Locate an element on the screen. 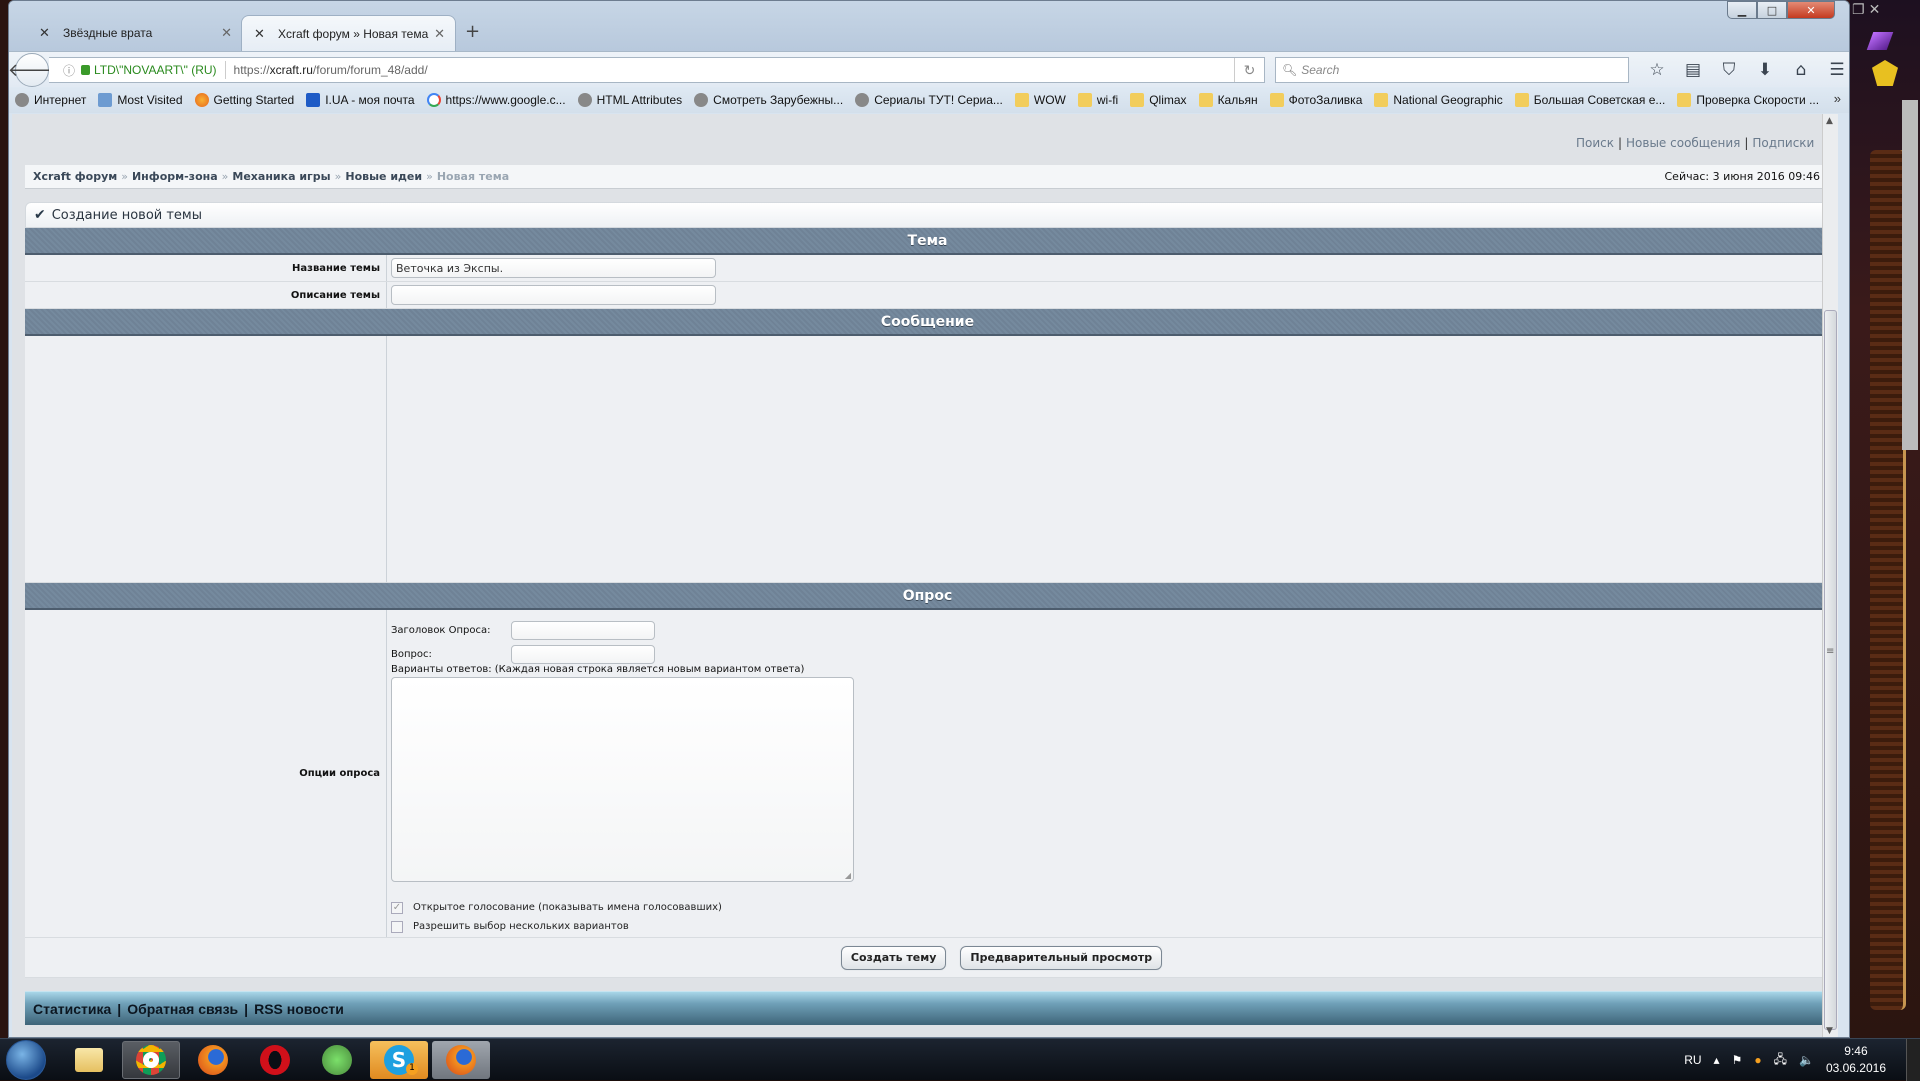  more-bookmarks-icon: » is located at coordinates (1837, 98).